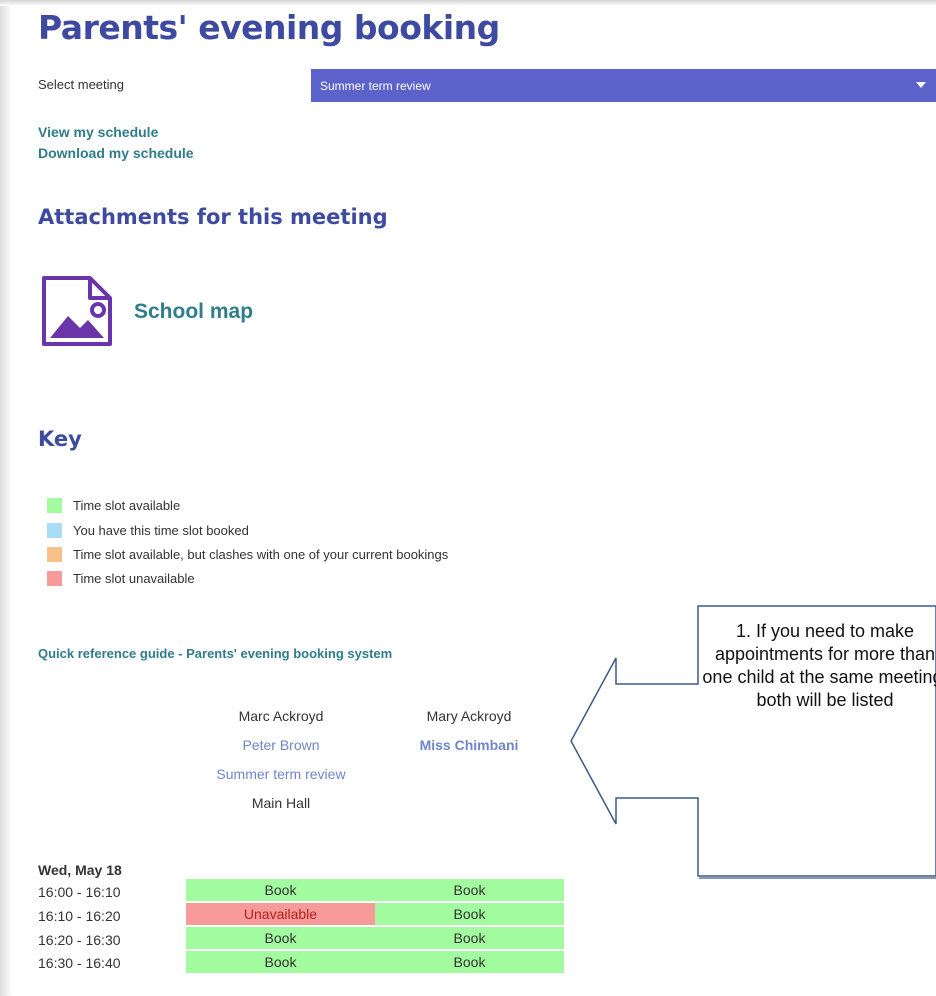 The width and height of the screenshot is (936, 996). What do you see at coordinates (469, 716) in the screenshot?
I see `student-name-2: Mary Ackroyd` at bounding box center [469, 716].